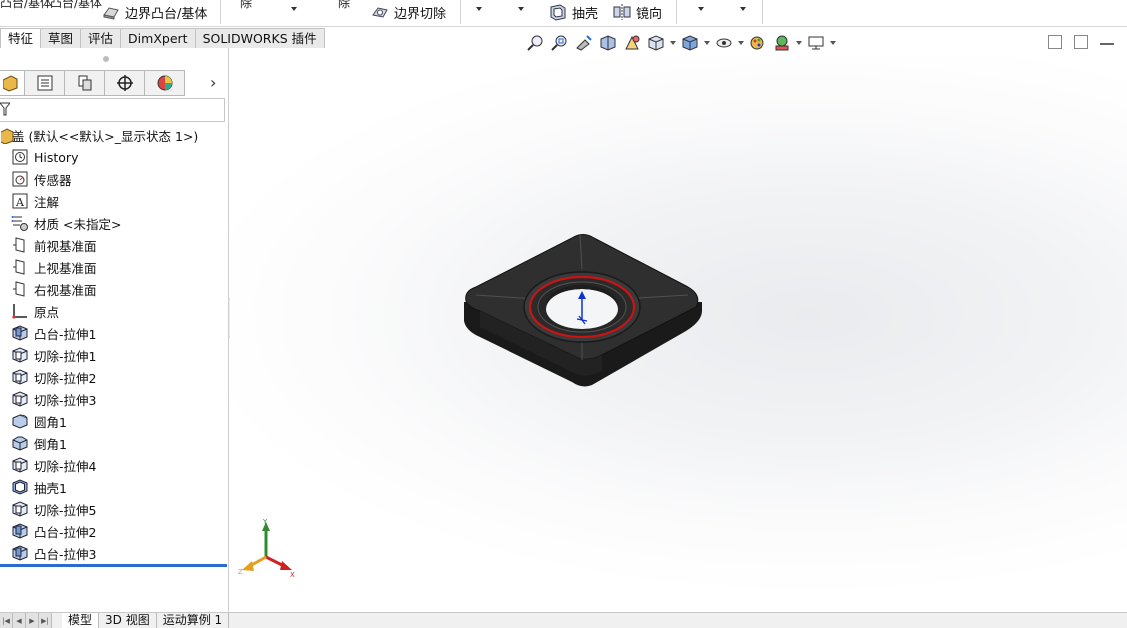 This screenshot has height=628, width=1127. Describe the element at coordinates (114, 355) in the screenshot. I see `tree-item: 切除-拉伸1` at that location.